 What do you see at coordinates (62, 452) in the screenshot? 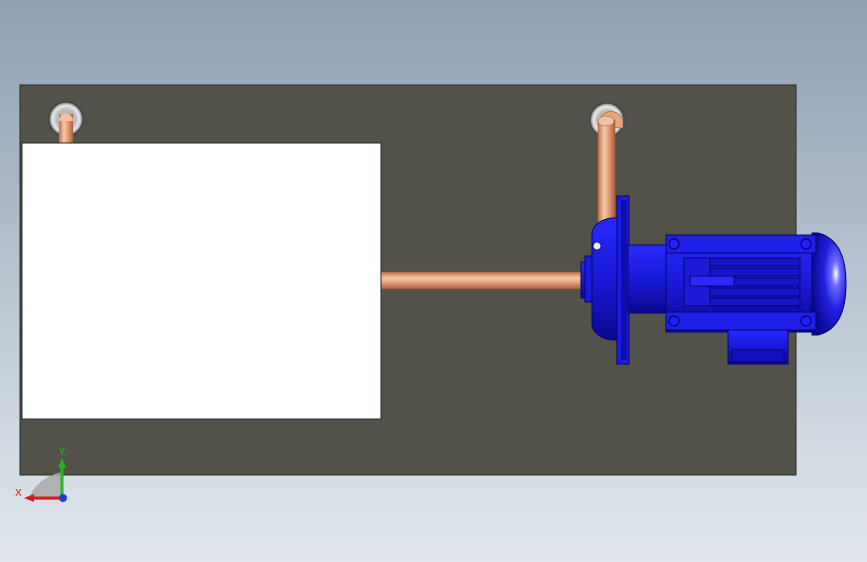
I see `triad-y-label: Y` at bounding box center [62, 452].